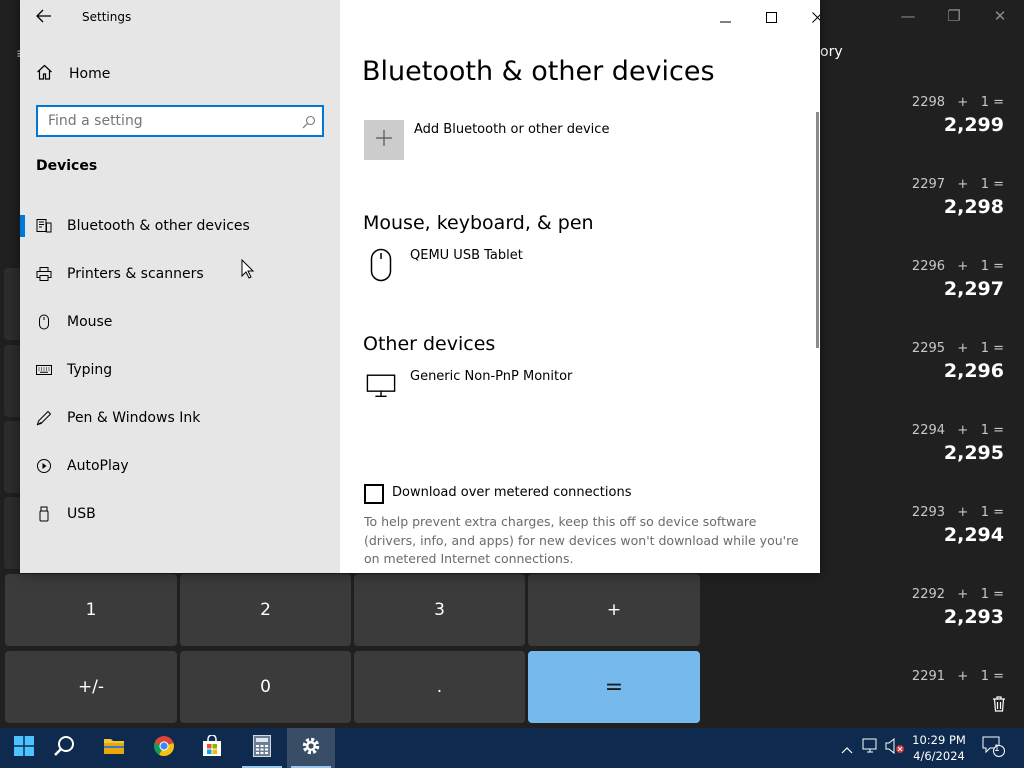  I want to click on home-link: Home, so click(73, 74).